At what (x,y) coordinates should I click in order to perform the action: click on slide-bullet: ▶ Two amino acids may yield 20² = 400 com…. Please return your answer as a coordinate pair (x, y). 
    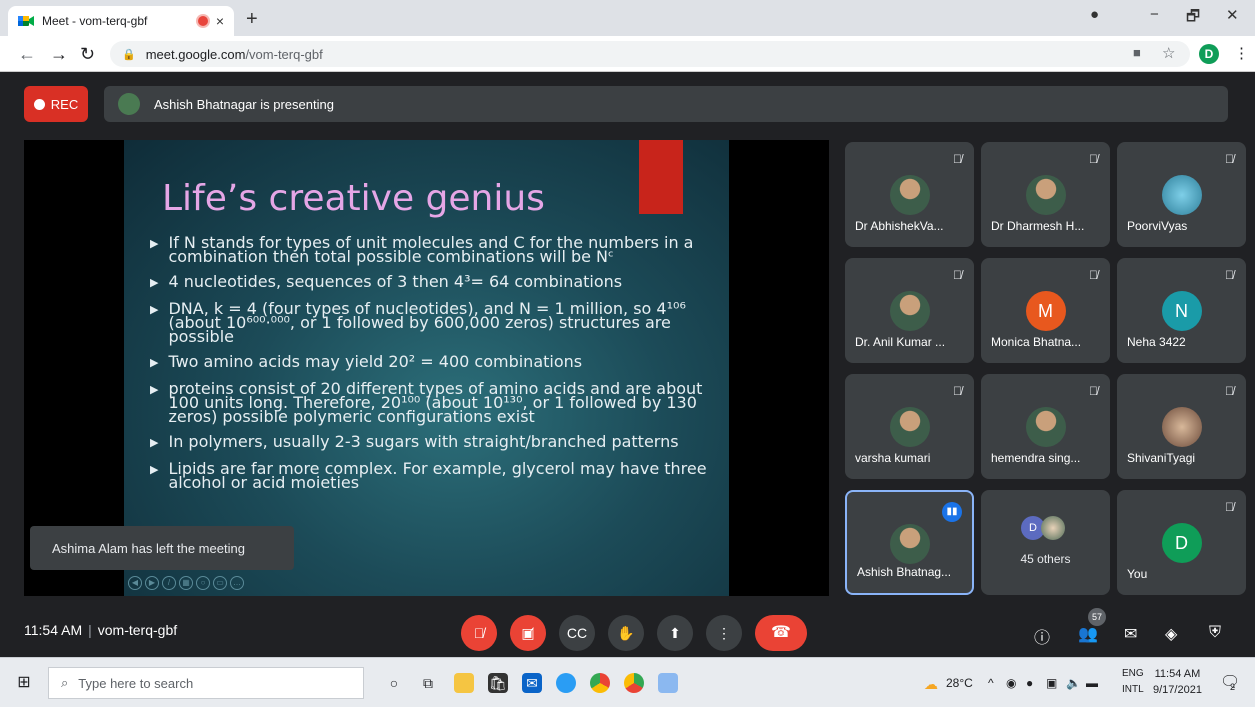
    Looking at the image, I should click on (366, 361).